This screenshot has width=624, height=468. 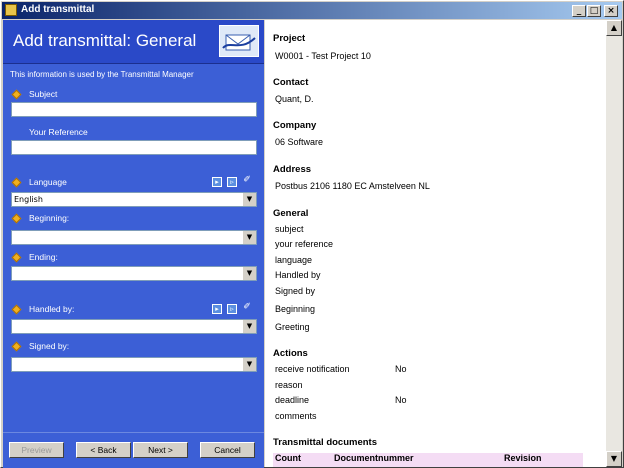 What do you see at coordinates (294, 260) in the screenshot?
I see `general-item: language` at bounding box center [294, 260].